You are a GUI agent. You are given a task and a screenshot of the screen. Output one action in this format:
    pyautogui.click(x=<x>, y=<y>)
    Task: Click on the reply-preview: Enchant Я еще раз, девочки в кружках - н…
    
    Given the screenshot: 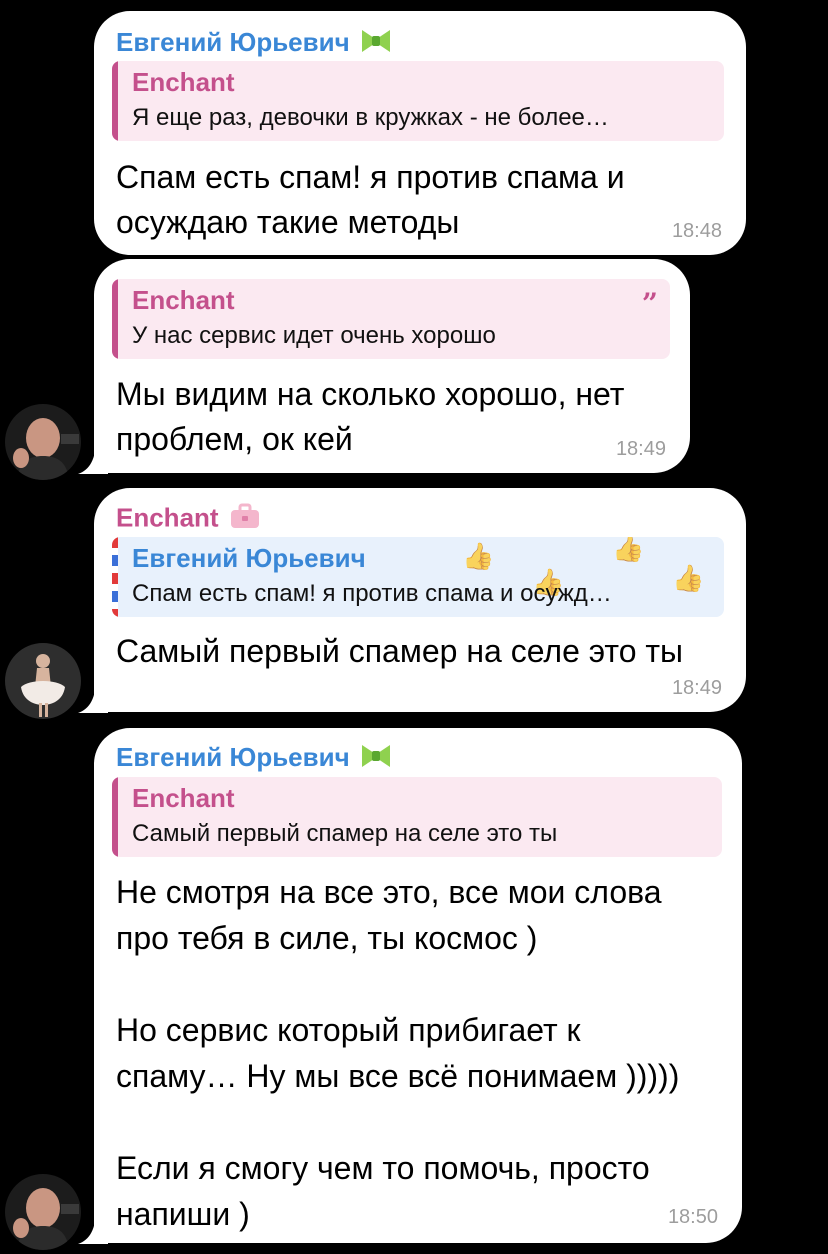 What is the action you would take?
    pyautogui.click(x=418, y=101)
    